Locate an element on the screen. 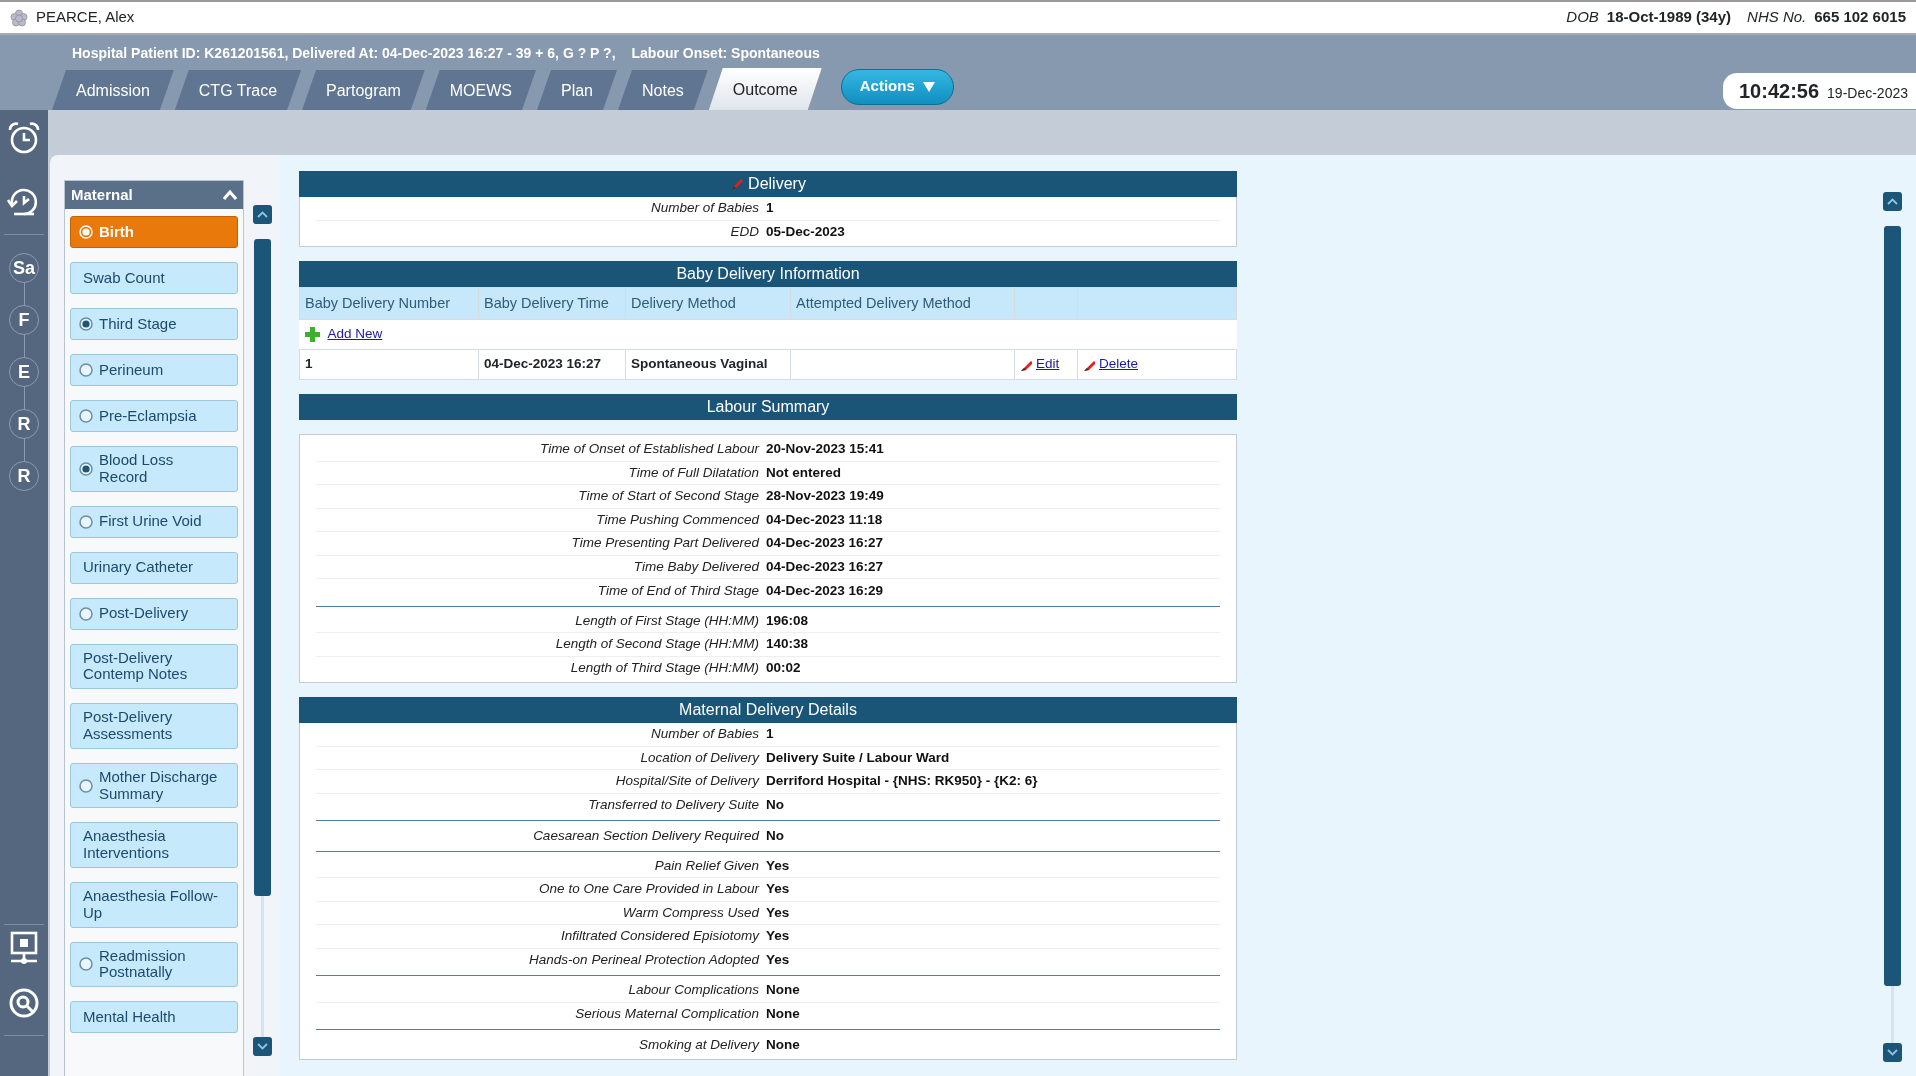 The image size is (1916, 1076). field-value: 04-Dec-2023 16:29 is located at coordinates (825, 590).